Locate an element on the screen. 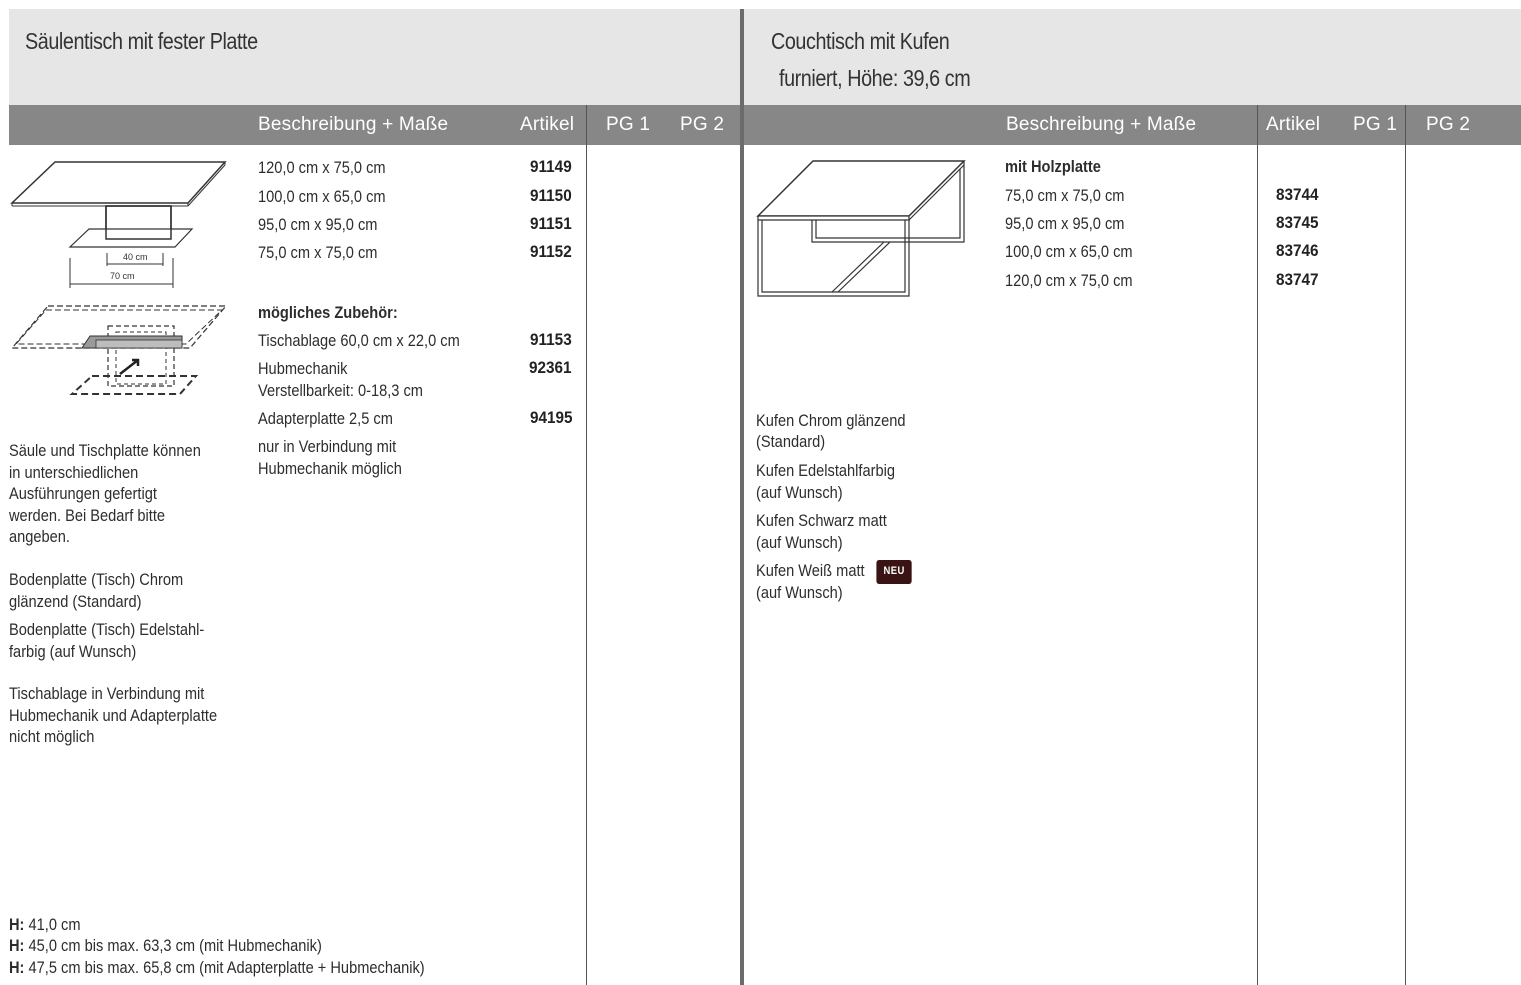 The height and width of the screenshot is (985, 1521). left-header-desc: Beschreibung + Maße is located at coordinates (353, 124).